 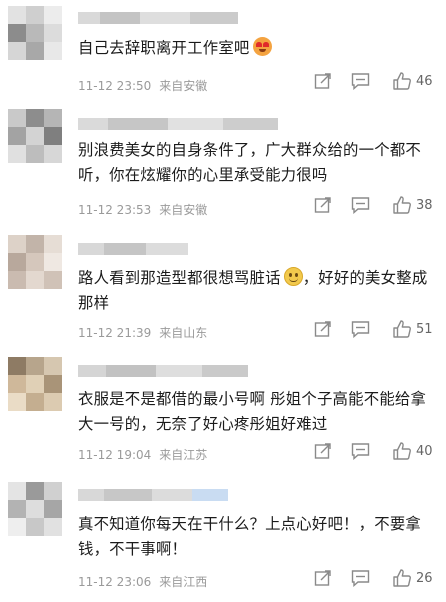 What do you see at coordinates (115, 455) in the screenshot?
I see `timestamp: 11-12 19:04` at bounding box center [115, 455].